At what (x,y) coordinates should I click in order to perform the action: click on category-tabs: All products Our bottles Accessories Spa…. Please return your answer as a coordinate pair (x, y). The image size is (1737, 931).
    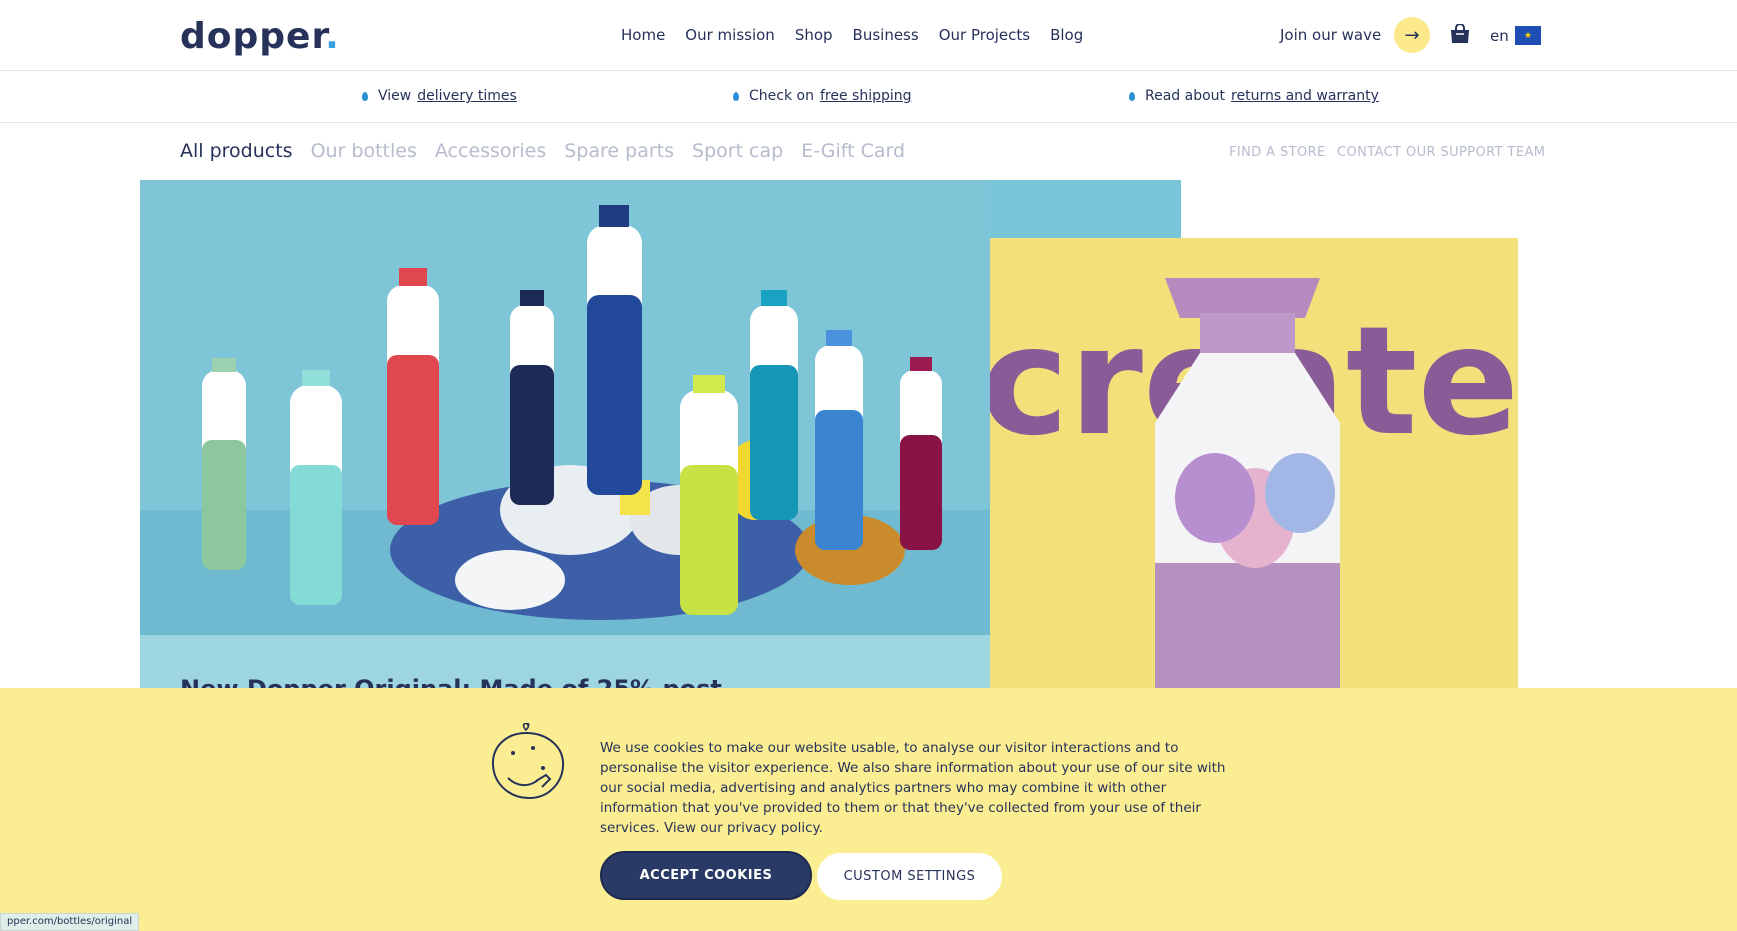
    Looking at the image, I should click on (542, 151).